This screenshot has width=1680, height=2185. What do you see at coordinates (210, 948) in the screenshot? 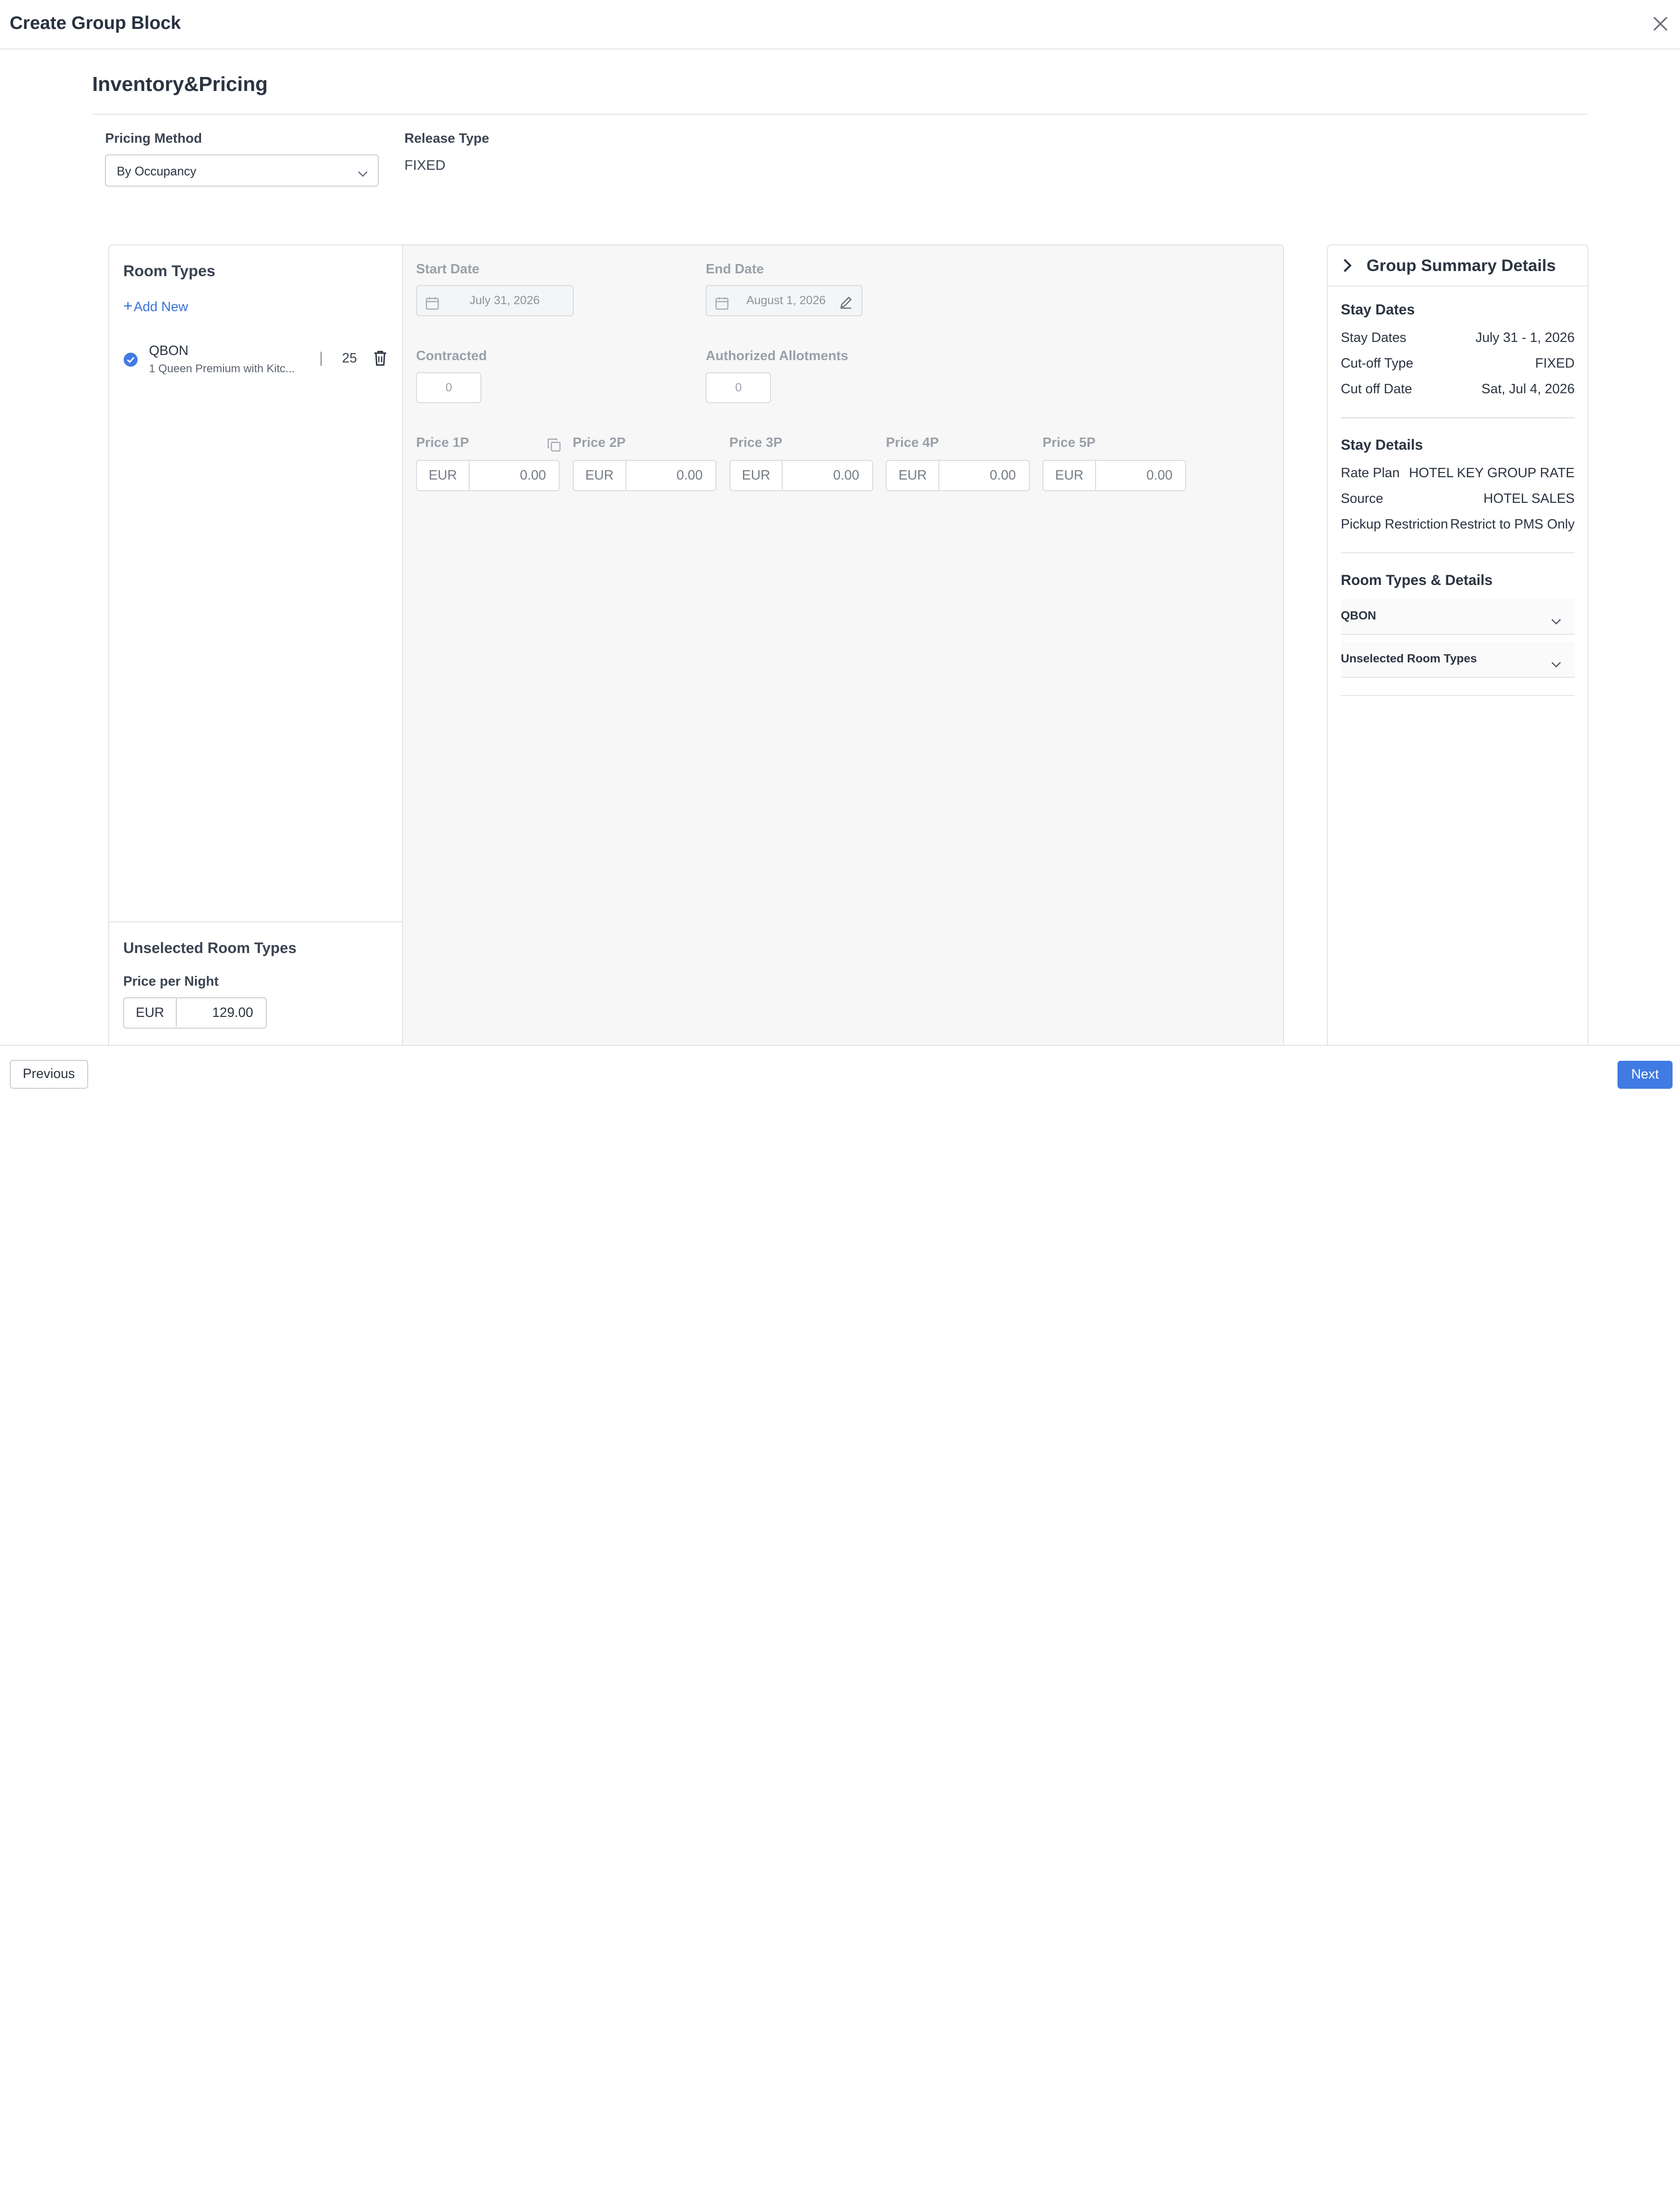
I see `unselected-room-types-title: Unselected Room Types` at bounding box center [210, 948].